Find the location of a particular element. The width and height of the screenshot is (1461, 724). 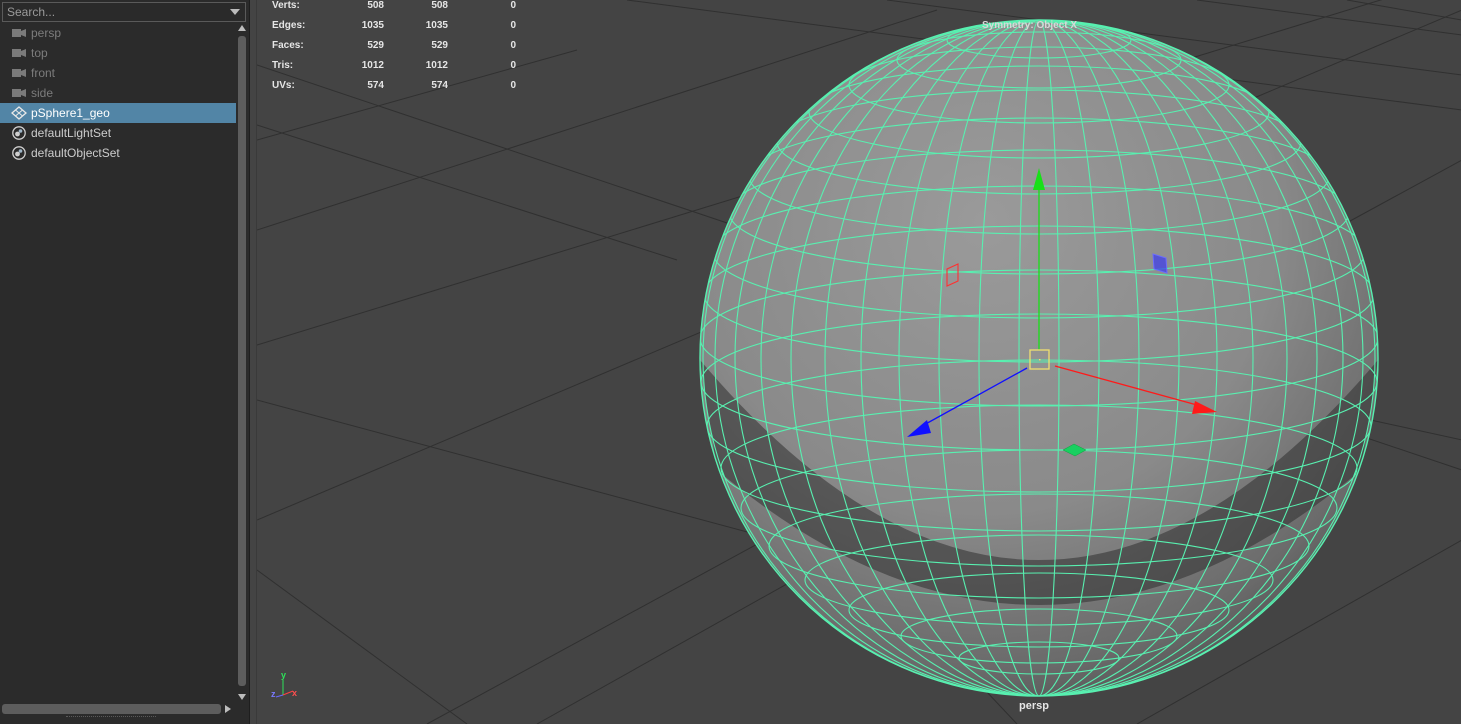

hud-value-scene: 508 is located at coordinates (375, 5).